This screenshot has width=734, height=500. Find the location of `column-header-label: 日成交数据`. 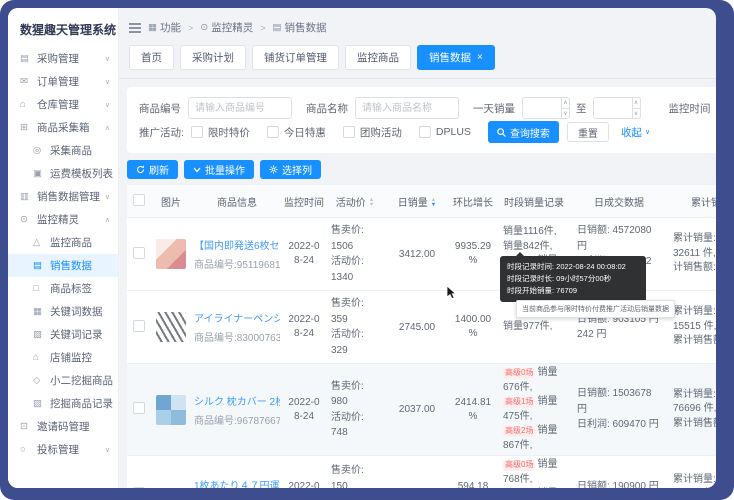

column-header-label: 日成交数据 is located at coordinates (619, 203).